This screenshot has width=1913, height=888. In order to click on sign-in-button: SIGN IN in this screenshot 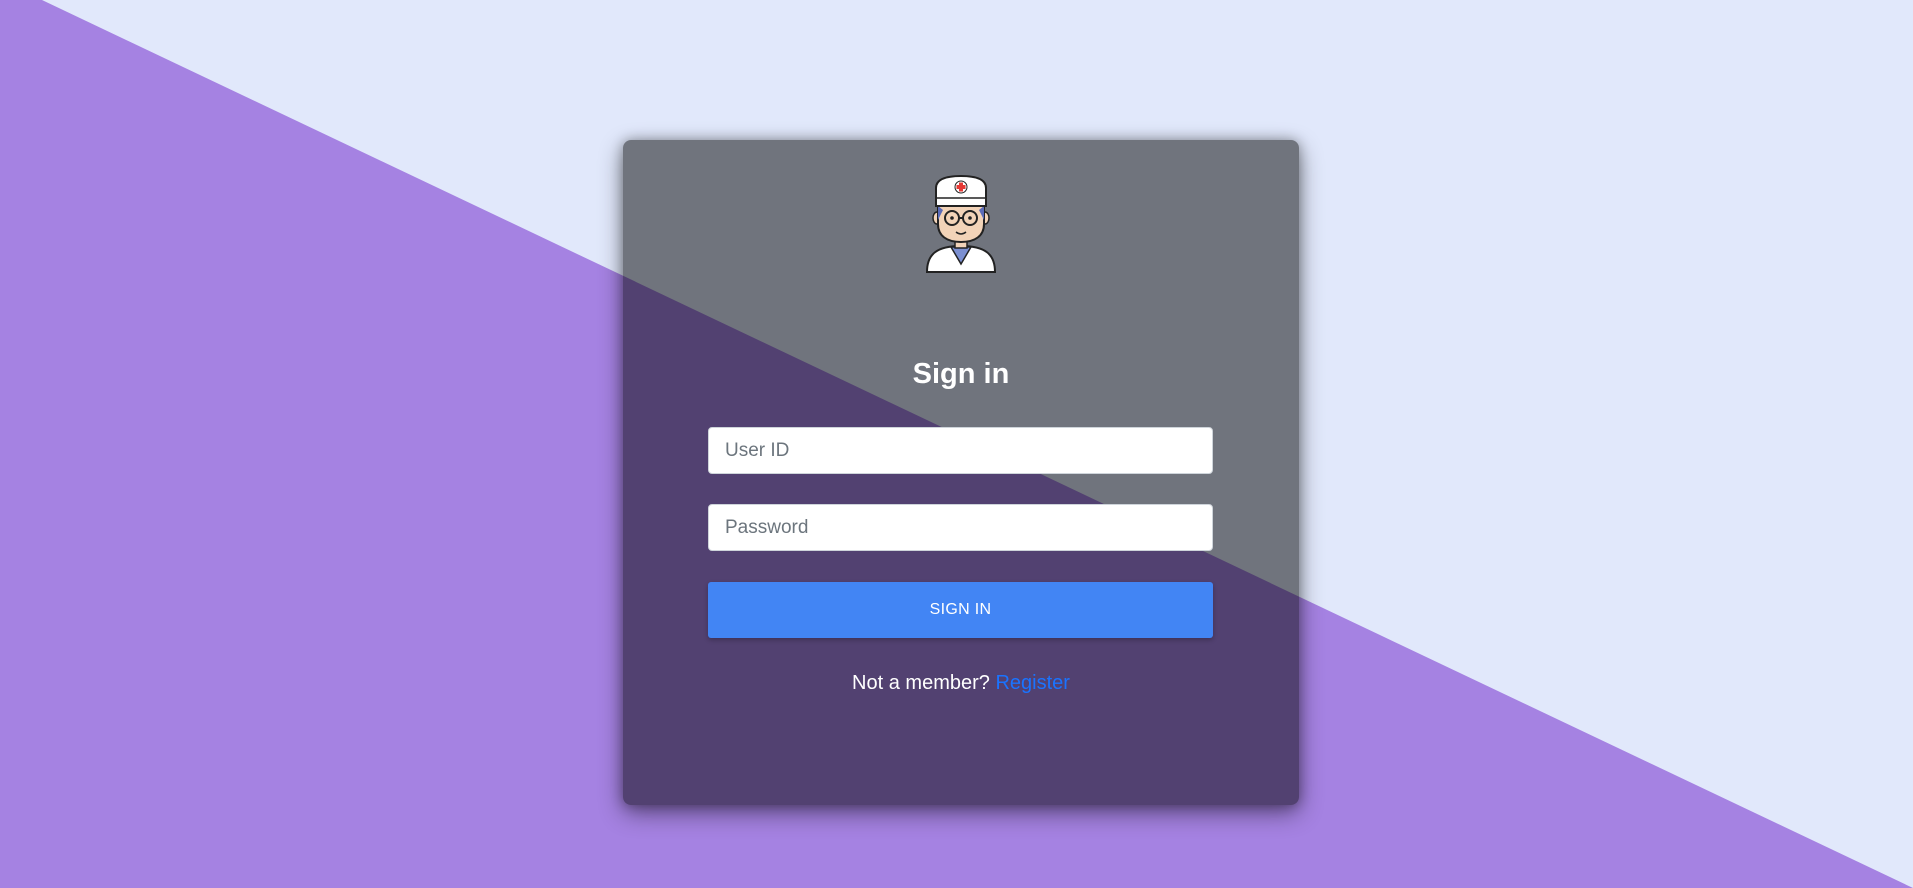, I will do `click(960, 610)`.